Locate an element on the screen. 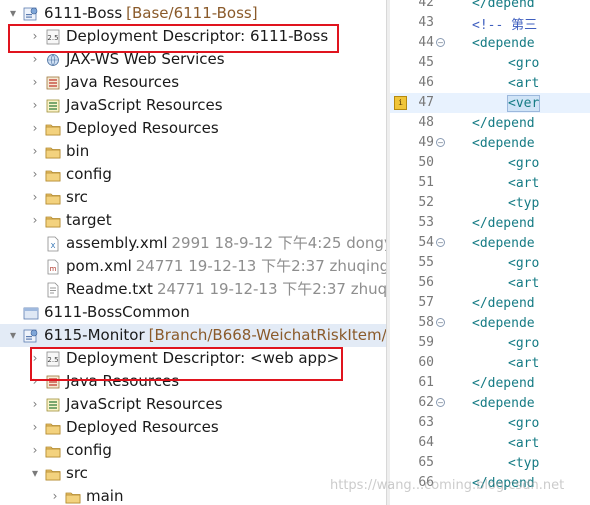  tree-item: › src is located at coordinates (193, 197).